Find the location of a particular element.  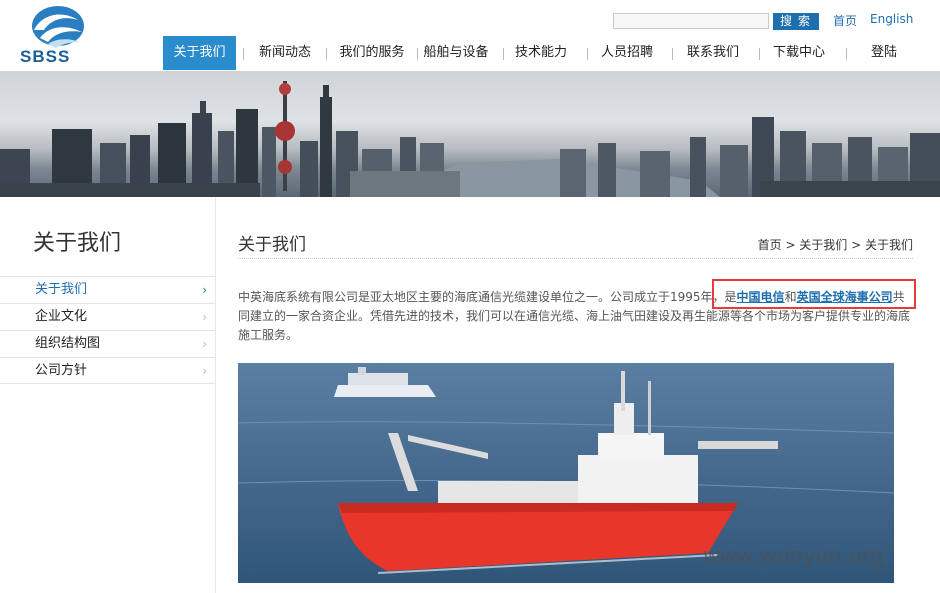

nav-recruit: 人员招聘 is located at coordinates (627, 53).